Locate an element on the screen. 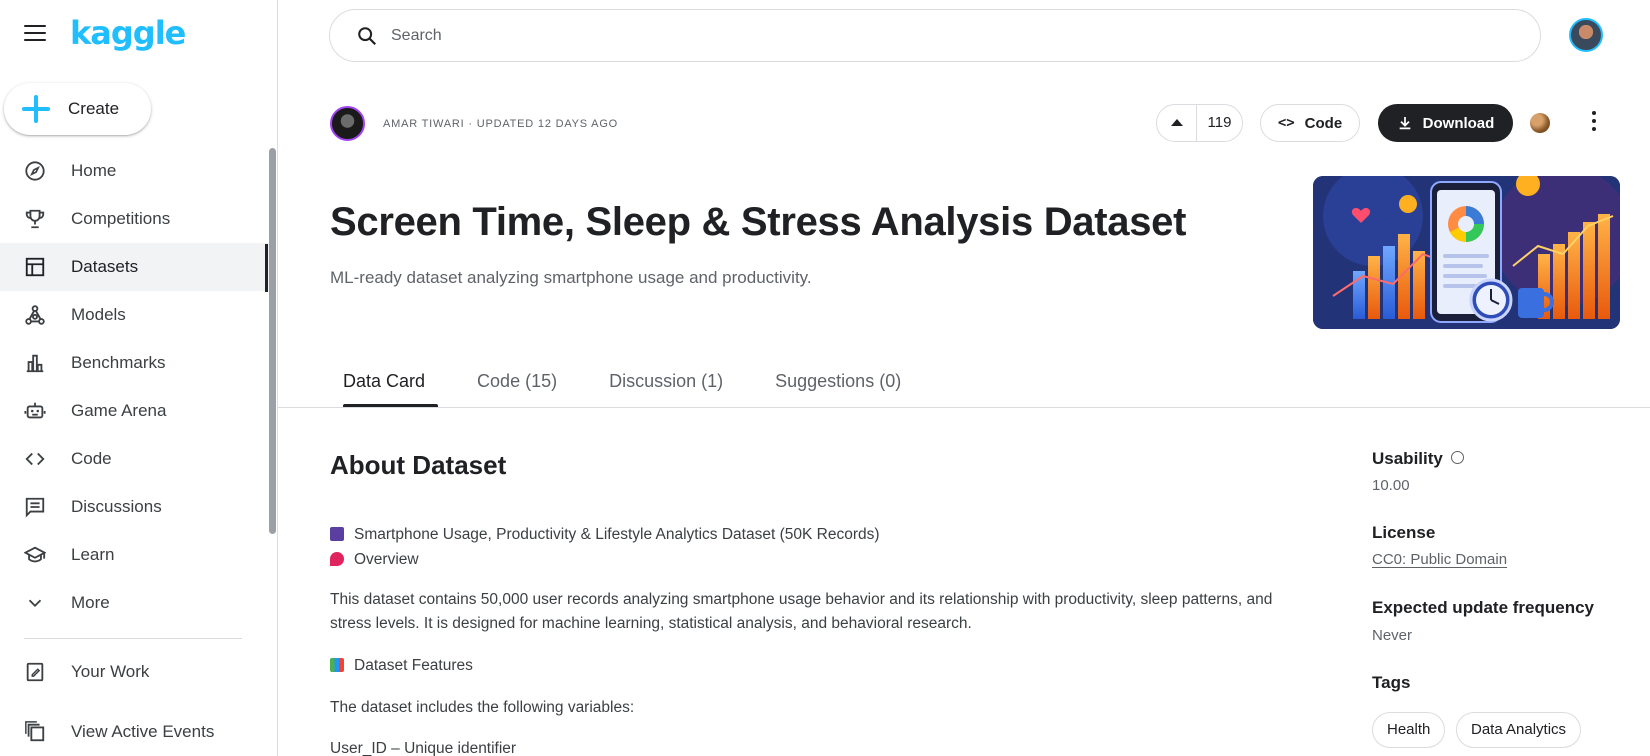  sidebar-item-your-work: Your Work is located at coordinates (135, 672).